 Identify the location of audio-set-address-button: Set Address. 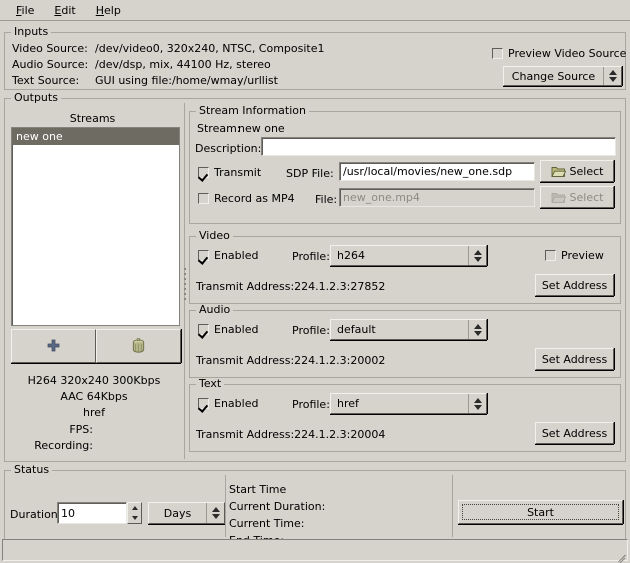
(574, 359).